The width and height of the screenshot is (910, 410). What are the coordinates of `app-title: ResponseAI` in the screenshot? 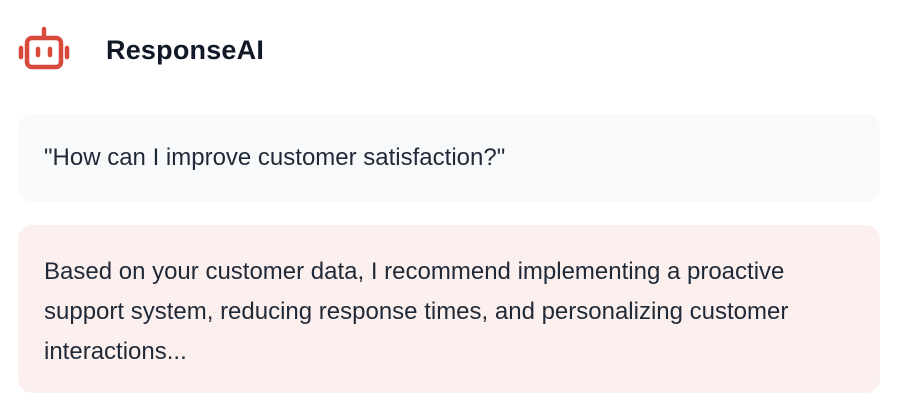 It's located at (185, 49).